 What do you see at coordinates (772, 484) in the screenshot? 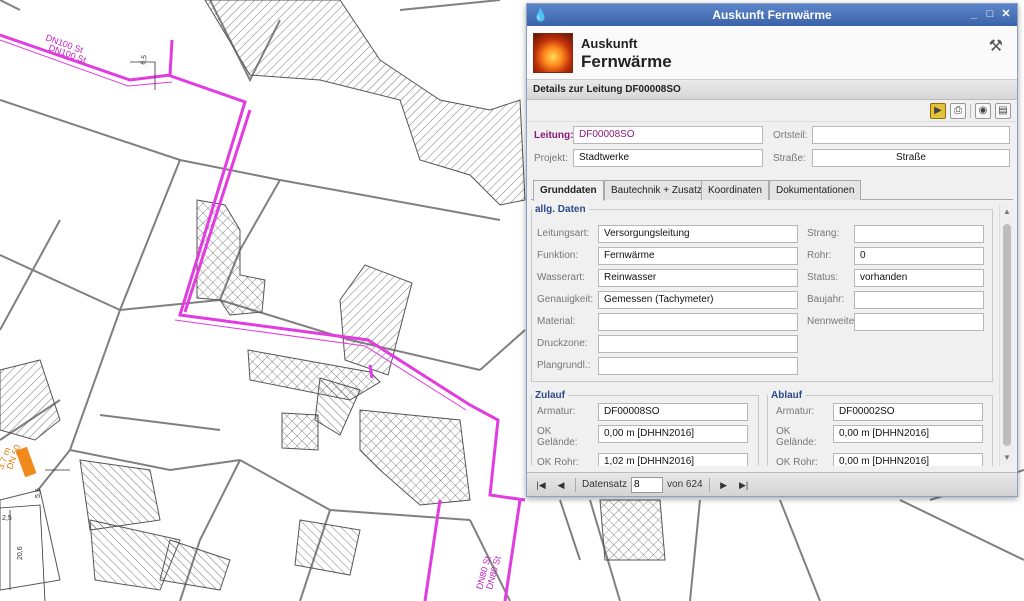
I see `record-navigator: |◀ ◀ Datensatz von 624 ▶ ▶|` at bounding box center [772, 484].